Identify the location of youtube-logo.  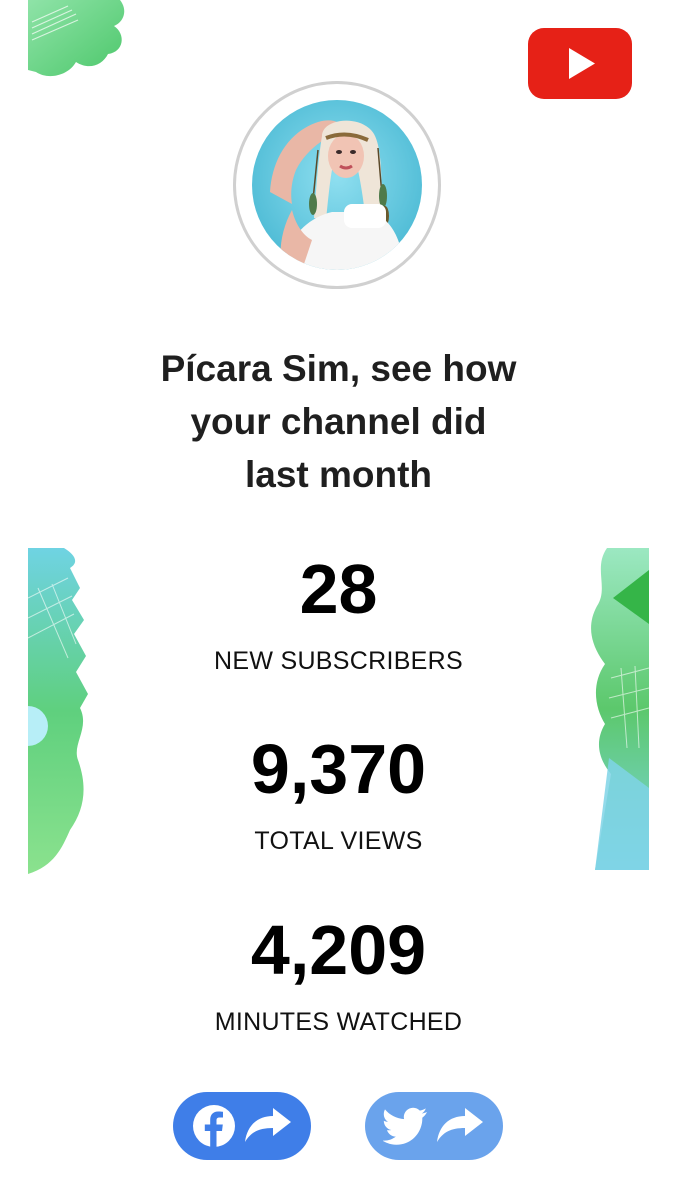
(580, 63).